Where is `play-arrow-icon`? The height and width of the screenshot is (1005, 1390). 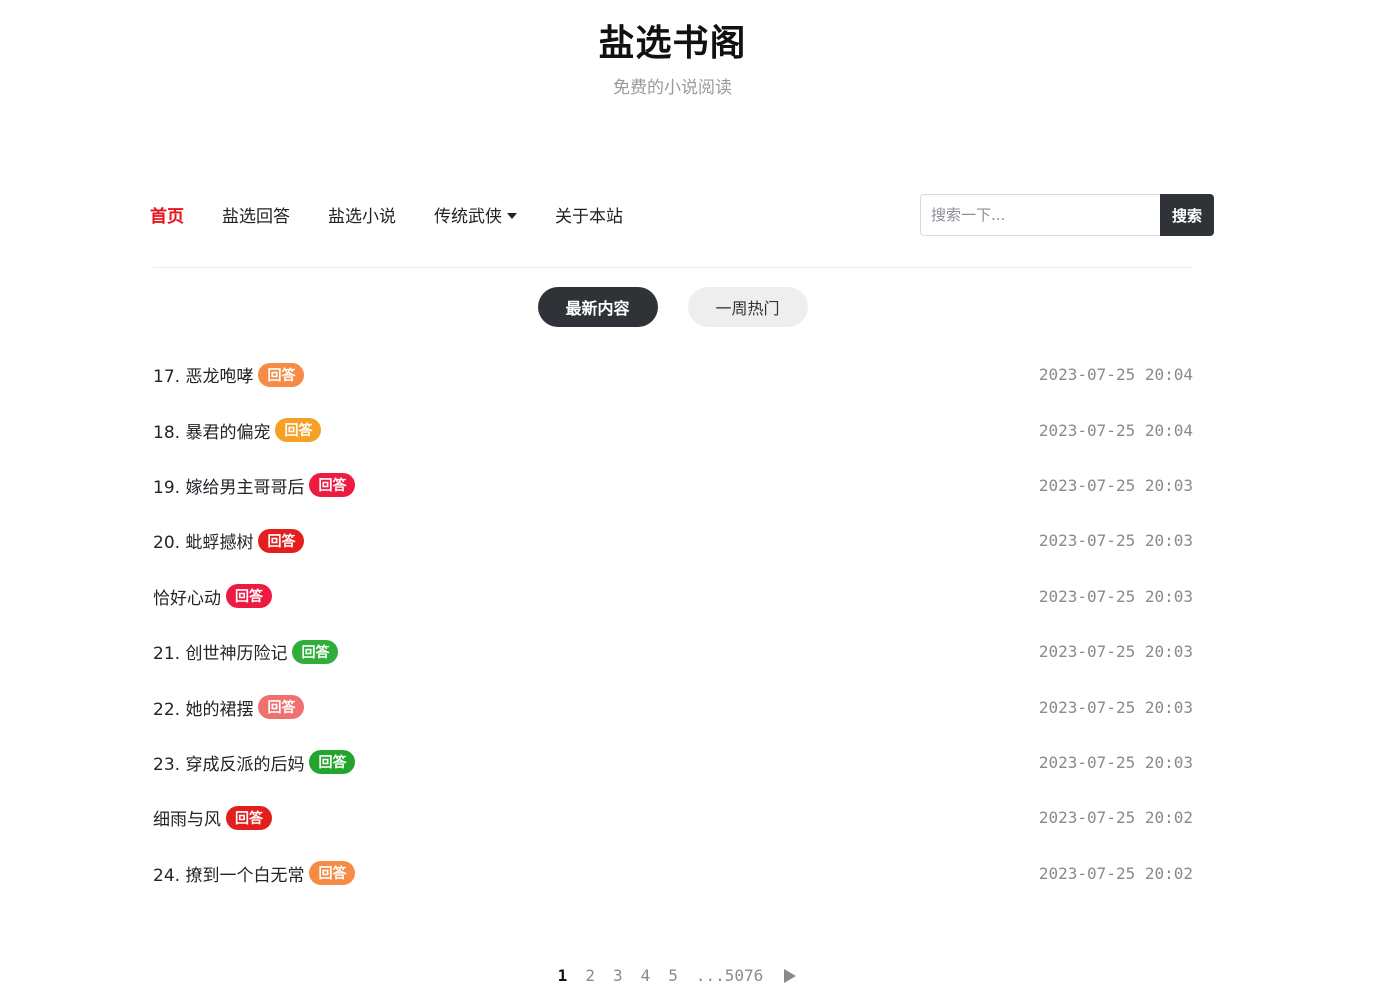 play-arrow-icon is located at coordinates (790, 975).